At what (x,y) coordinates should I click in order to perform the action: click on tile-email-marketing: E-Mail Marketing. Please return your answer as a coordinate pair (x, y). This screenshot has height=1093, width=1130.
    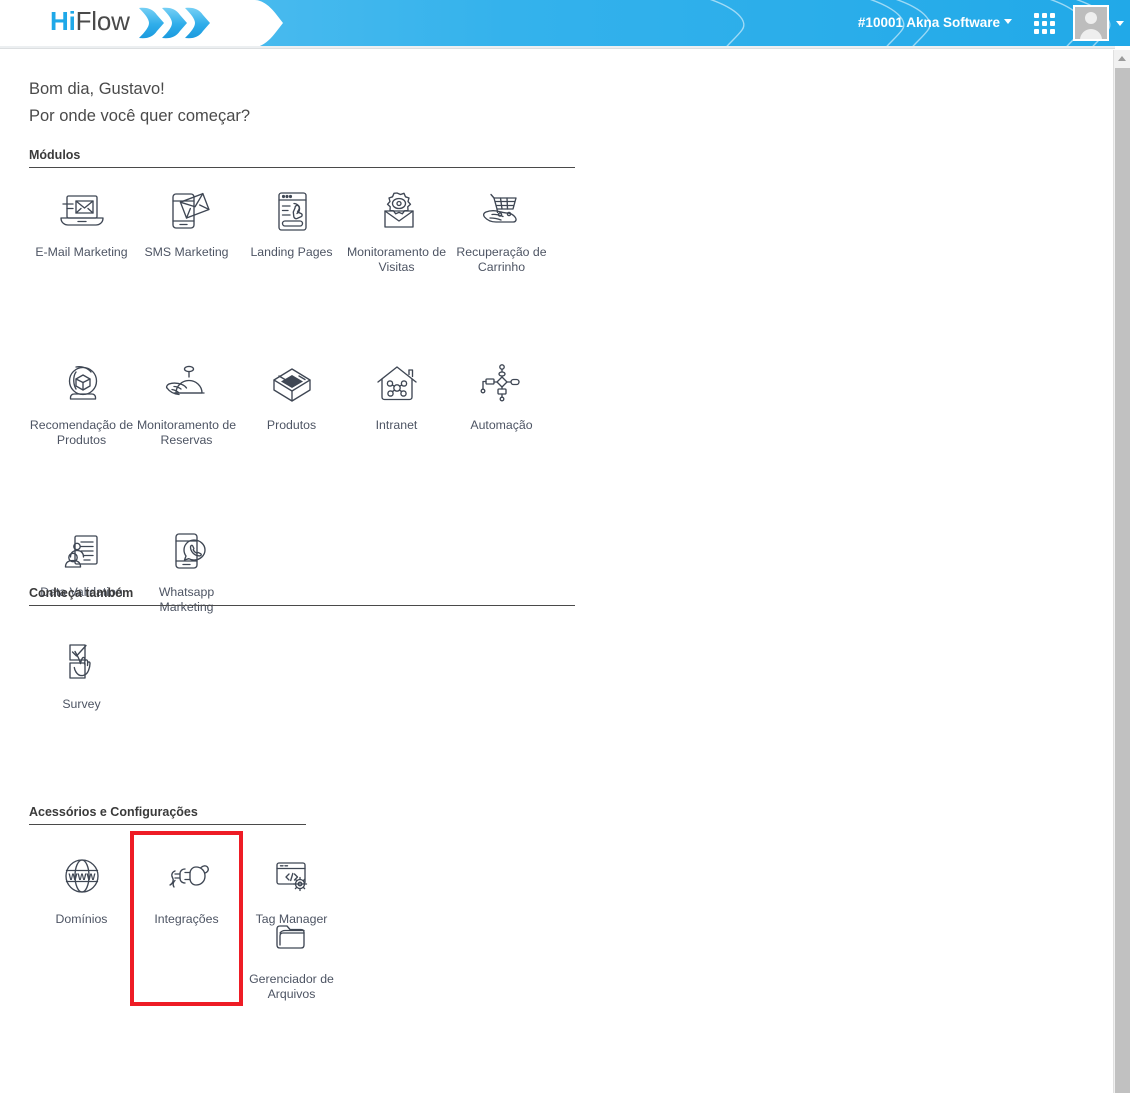
    Looking at the image, I should click on (81, 221).